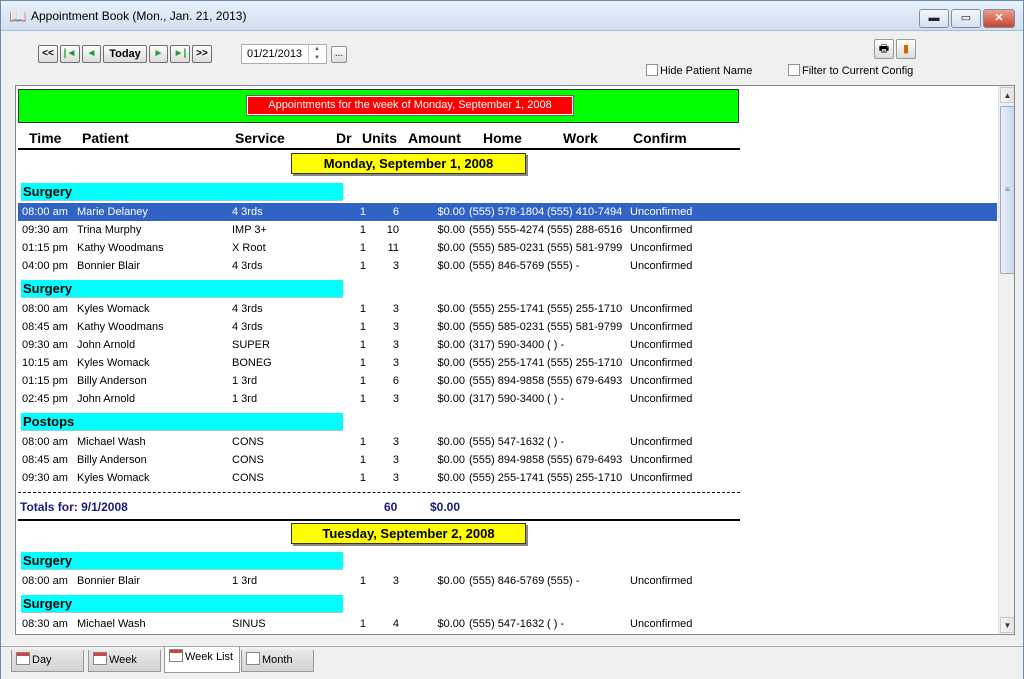  What do you see at coordinates (999, 18) in the screenshot?
I see `close-button: ✕` at bounding box center [999, 18].